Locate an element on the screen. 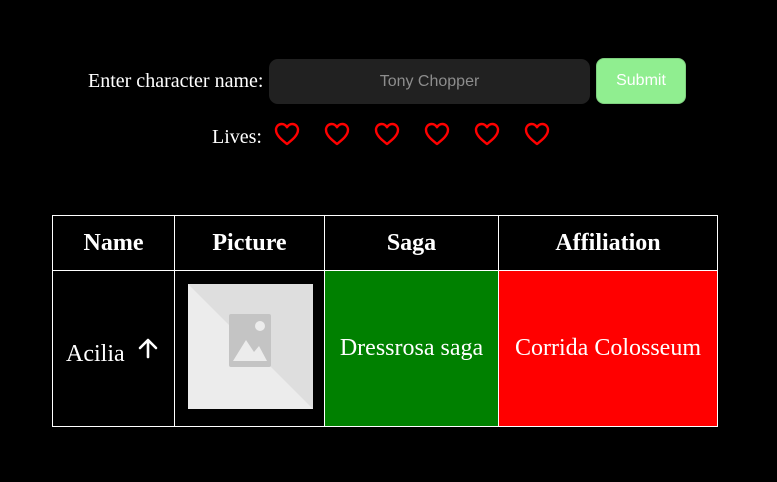 The image size is (777, 482). header-picture: Picture is located at coordinates (249, 243).